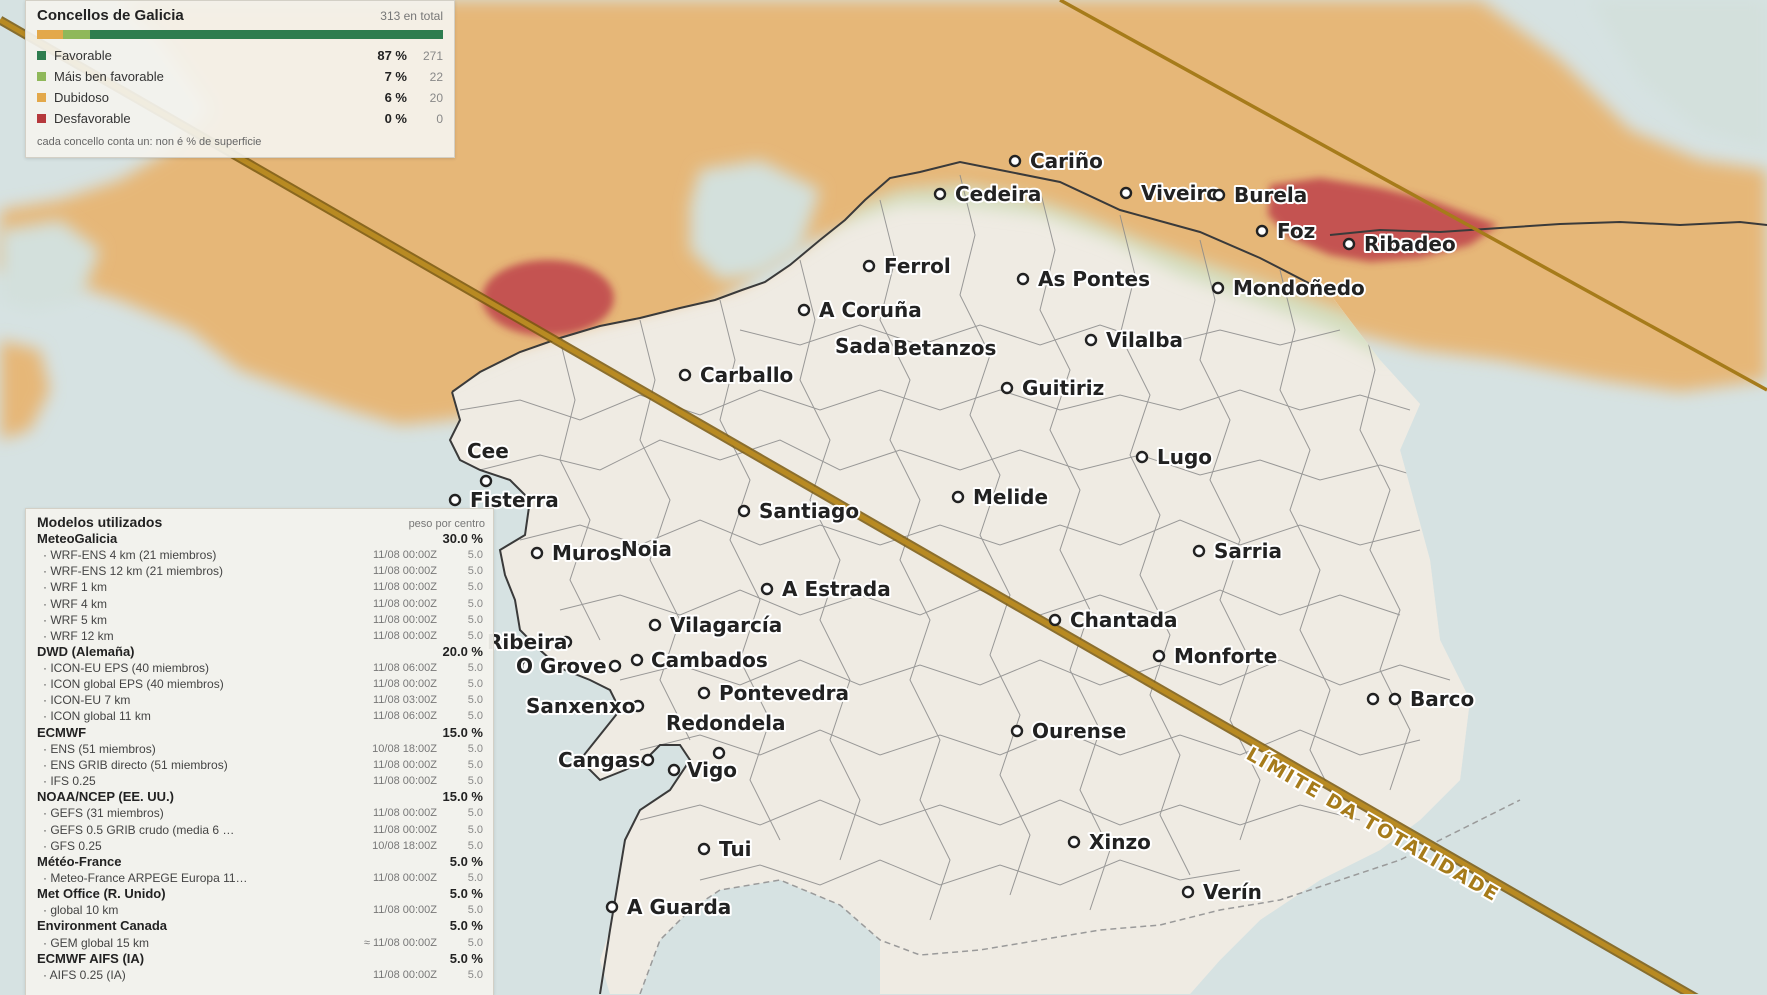 This screenshot has height=995, width=1767. Describe the element at coordinates (1270, 195) in the screenshot. I see `city-label: Burela` at that location.